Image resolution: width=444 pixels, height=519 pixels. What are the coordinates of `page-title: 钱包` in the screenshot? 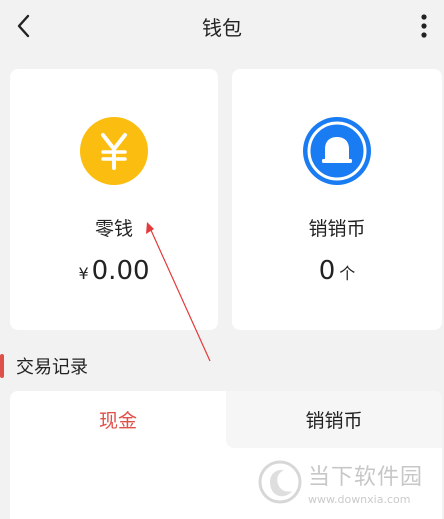 It's located at (222, 27).